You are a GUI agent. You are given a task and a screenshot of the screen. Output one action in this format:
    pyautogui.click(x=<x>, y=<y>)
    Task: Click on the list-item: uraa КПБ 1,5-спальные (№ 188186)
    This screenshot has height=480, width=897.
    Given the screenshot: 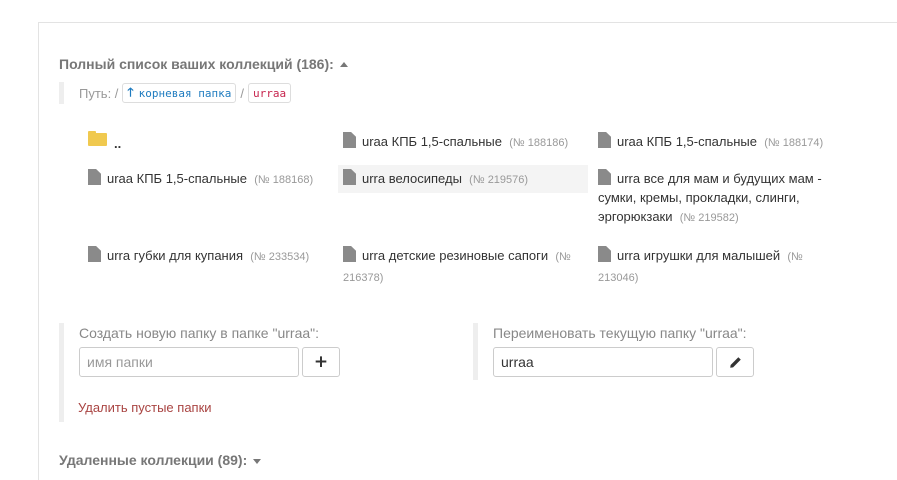 What is the action you would take?
    pyautogui.click(x=465, y=142)
    